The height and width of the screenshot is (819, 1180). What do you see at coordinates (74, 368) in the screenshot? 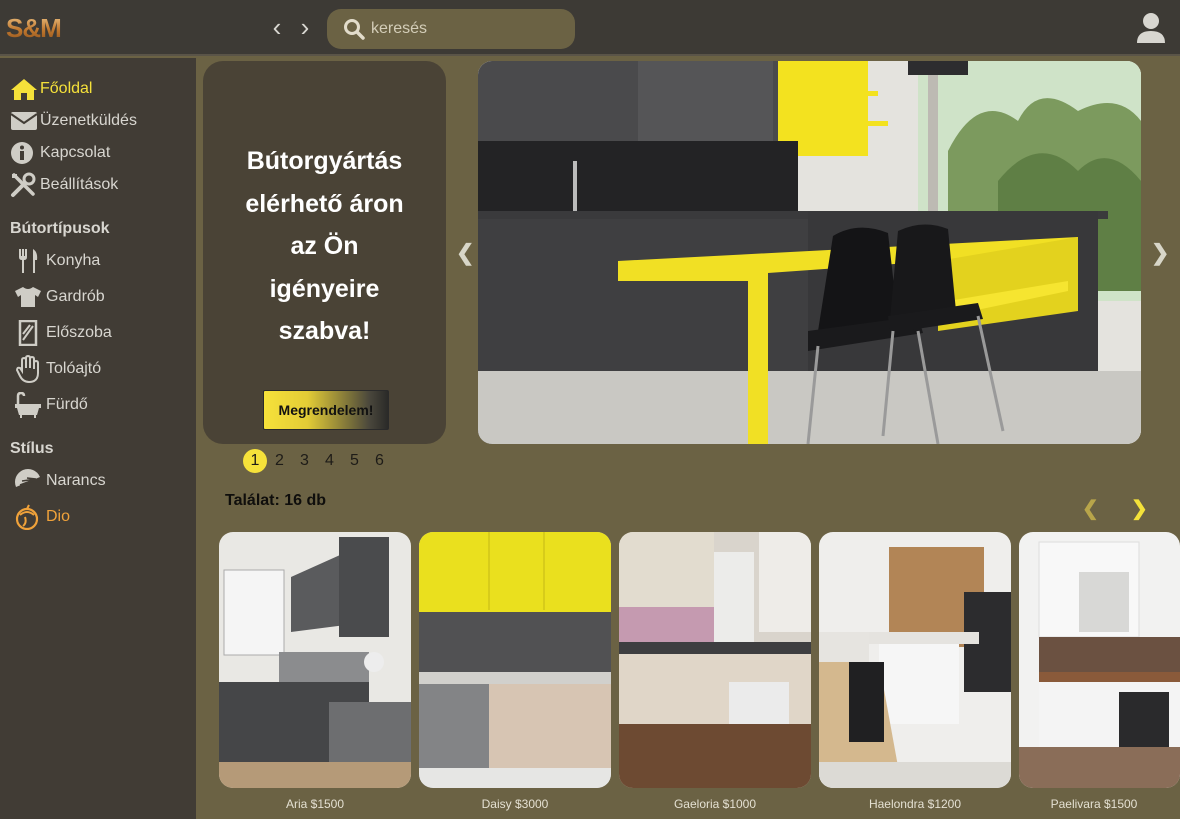
I see `sidebar-item-label: Tolóajtó` at bounding box center [74, 368].